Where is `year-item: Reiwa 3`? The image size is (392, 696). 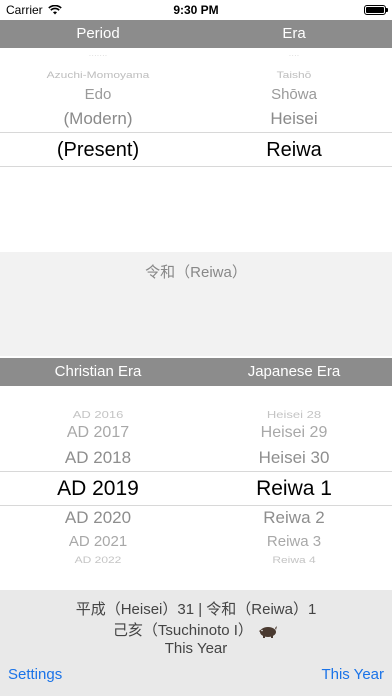 year-item: Reiwa 3 is located at coordinates (294, 541).